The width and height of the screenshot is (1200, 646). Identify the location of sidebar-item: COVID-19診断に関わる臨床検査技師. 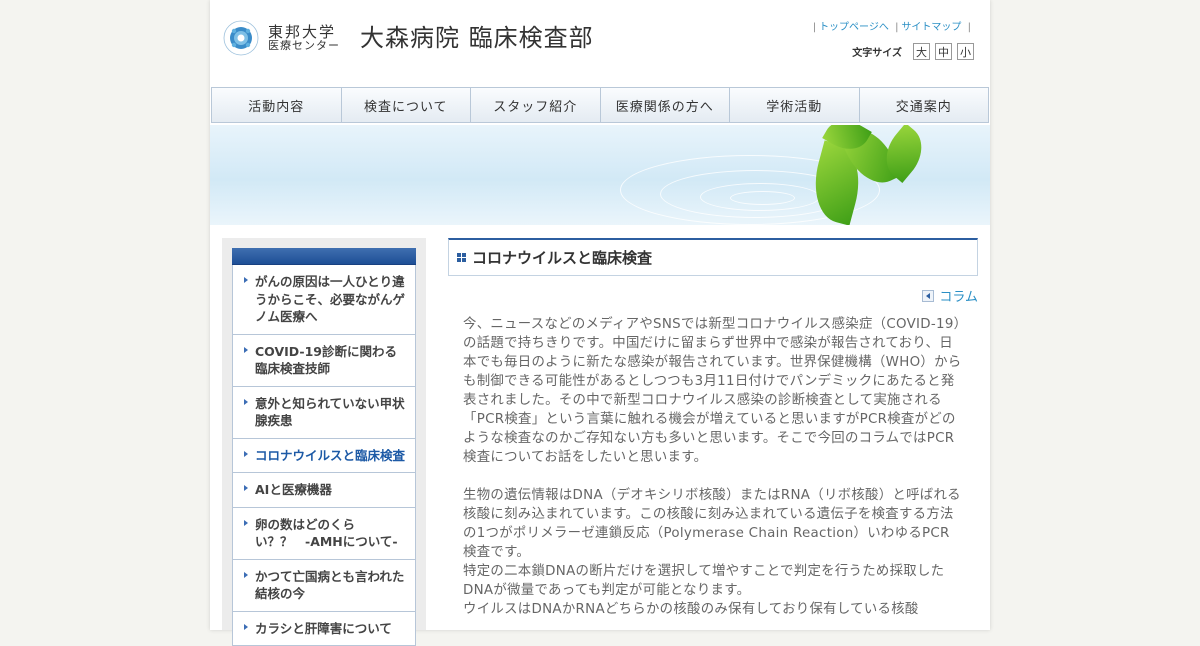
(324, 361).